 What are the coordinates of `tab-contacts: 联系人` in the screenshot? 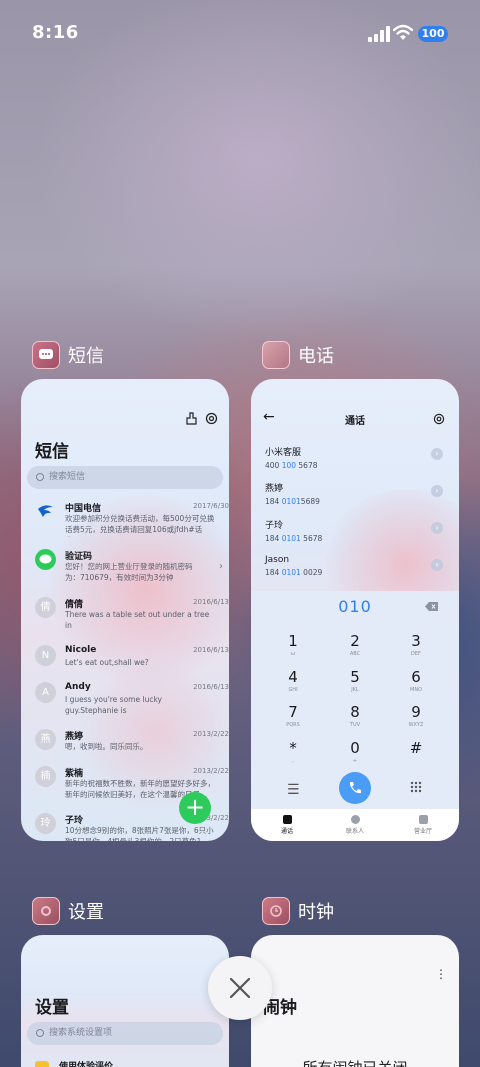 It's located at (355, 825).